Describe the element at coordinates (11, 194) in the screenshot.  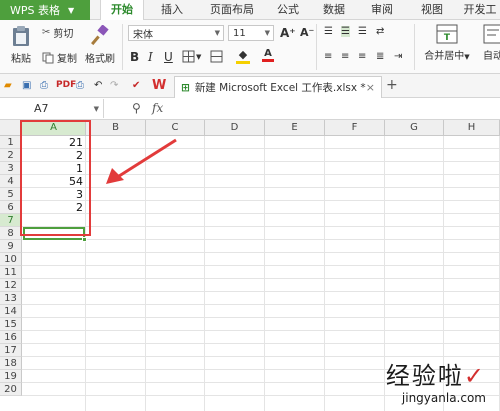
I see `row-header: 5` at that location.